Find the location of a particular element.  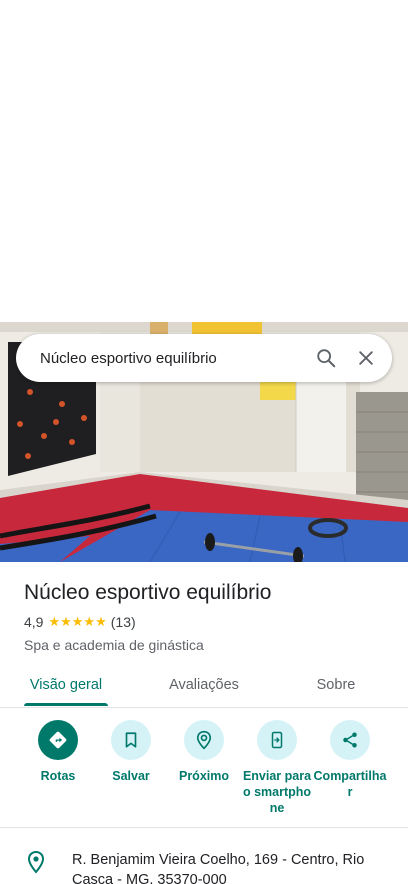

send-to-phone-icon is located at coordinates (277, 740).